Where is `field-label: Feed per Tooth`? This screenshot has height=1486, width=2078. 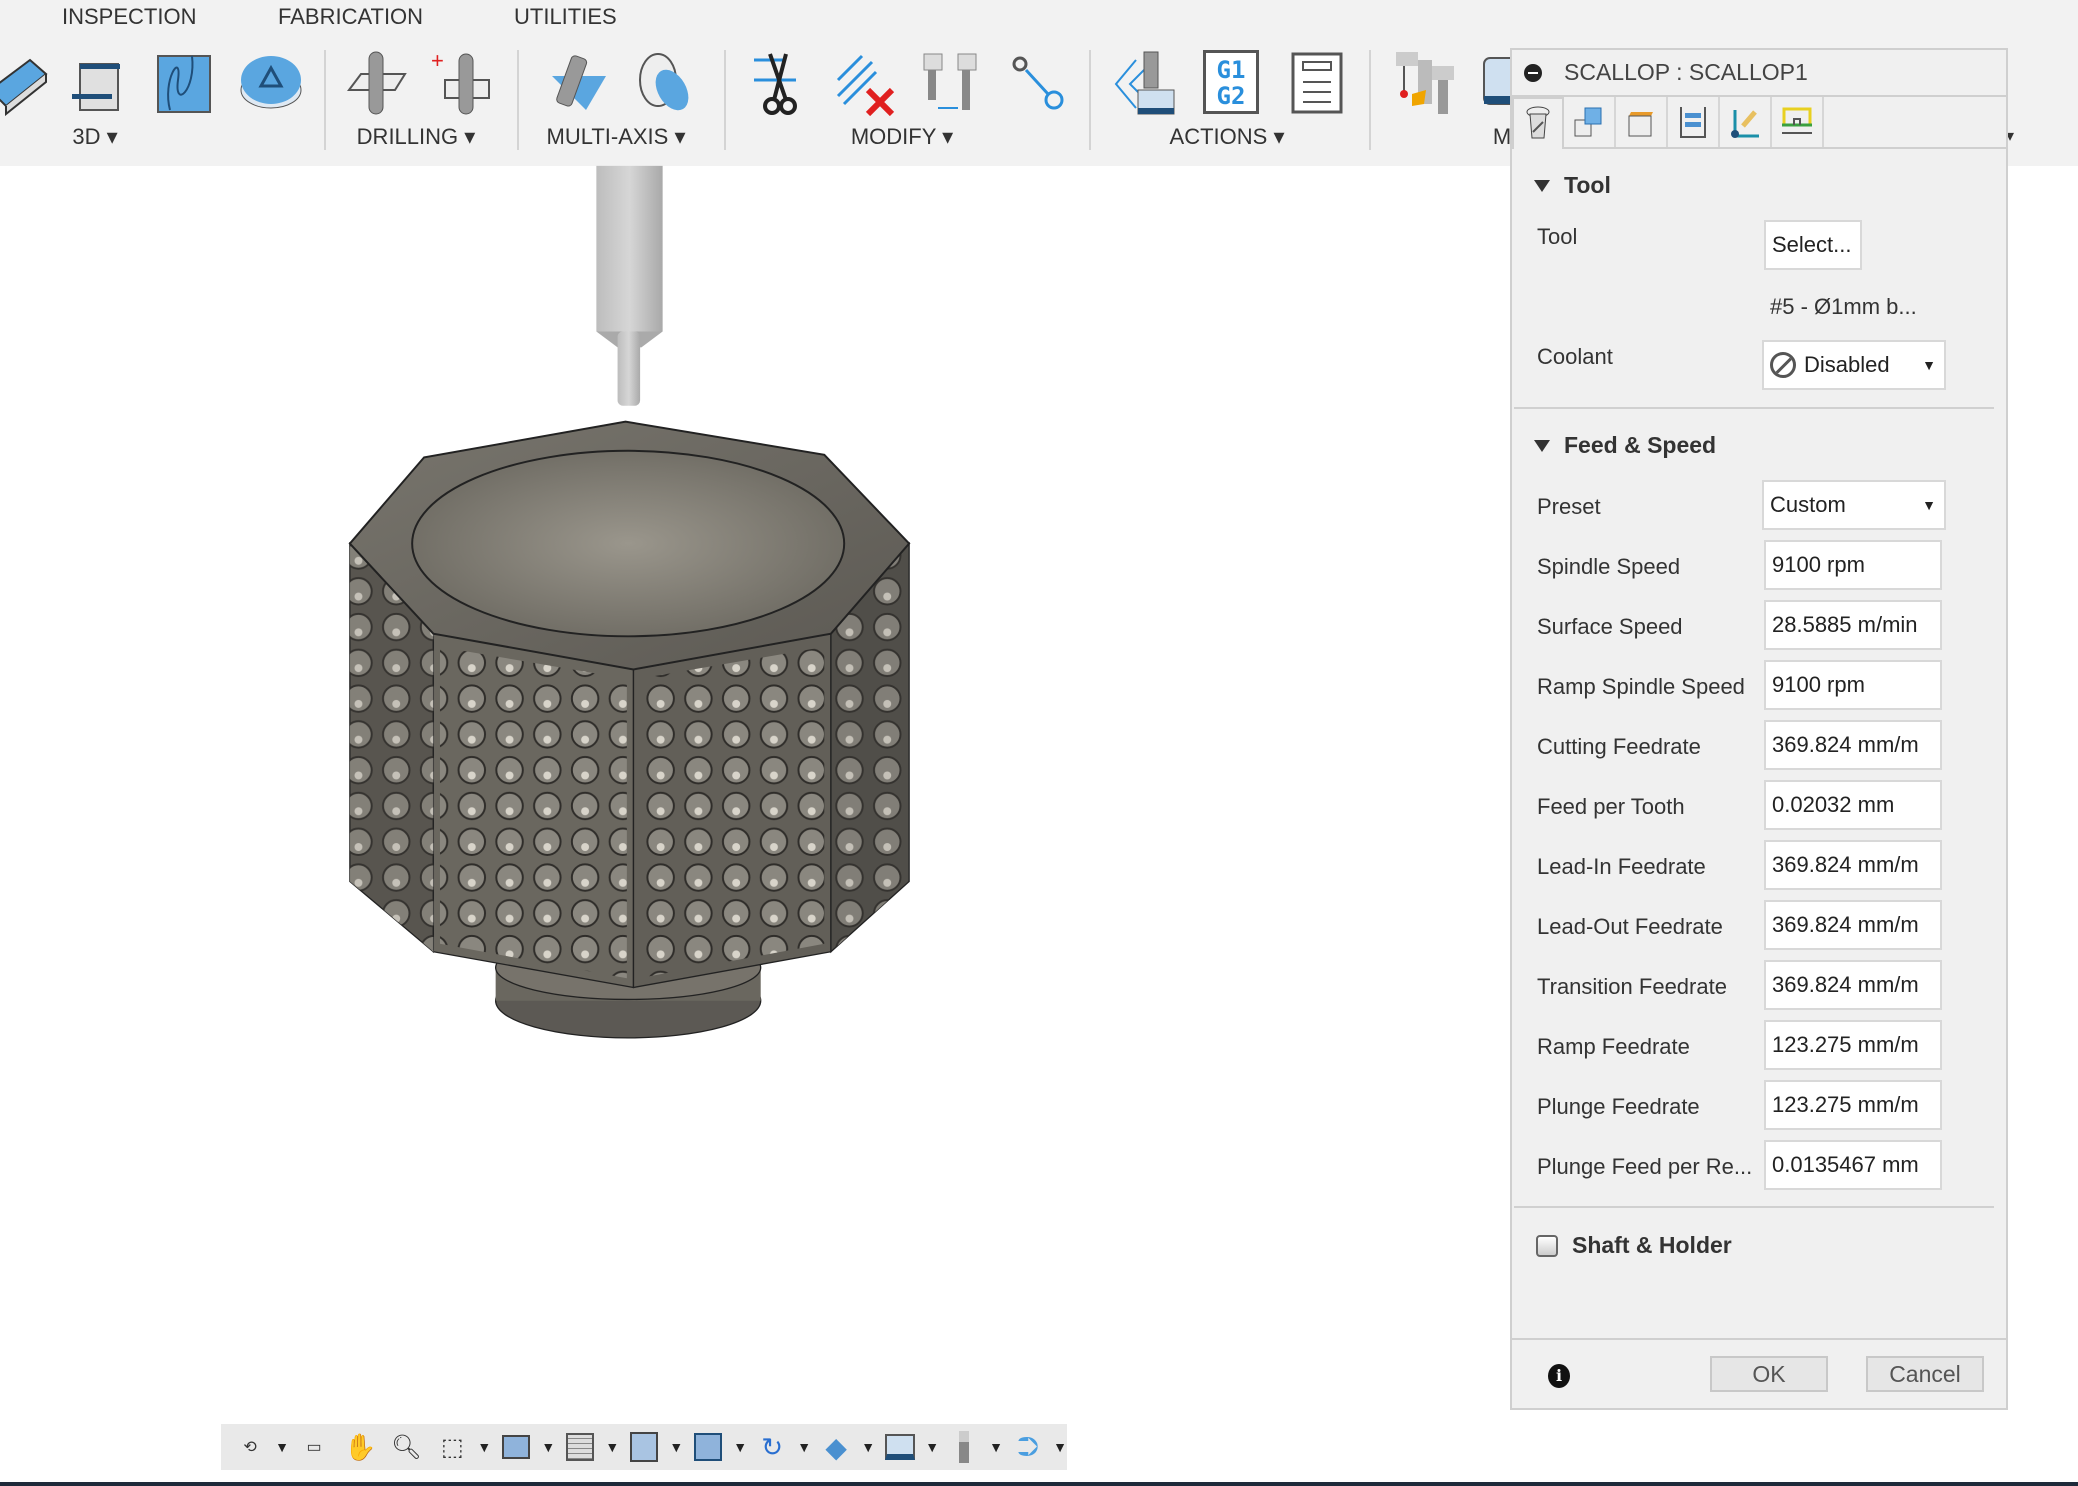 field-label: Feed per Tooth is located at coordinates (1611, 806).